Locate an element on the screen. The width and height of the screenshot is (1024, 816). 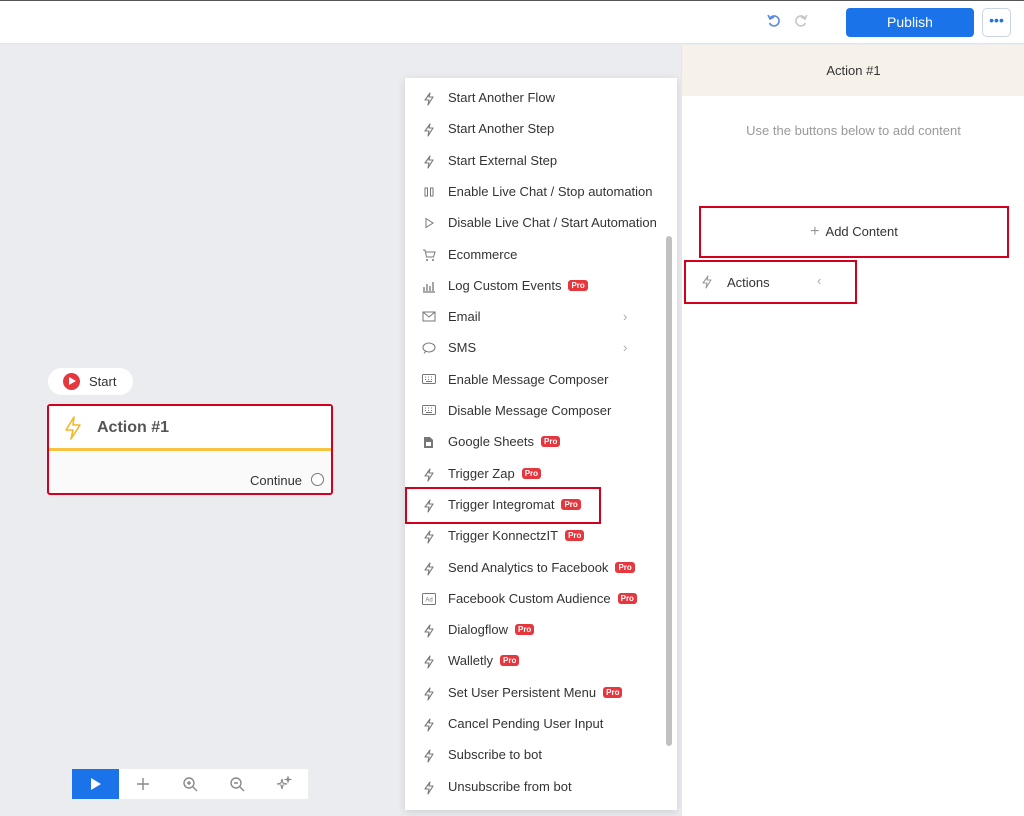
action-node-header: Action #1 is located at coordinates (190, 428).